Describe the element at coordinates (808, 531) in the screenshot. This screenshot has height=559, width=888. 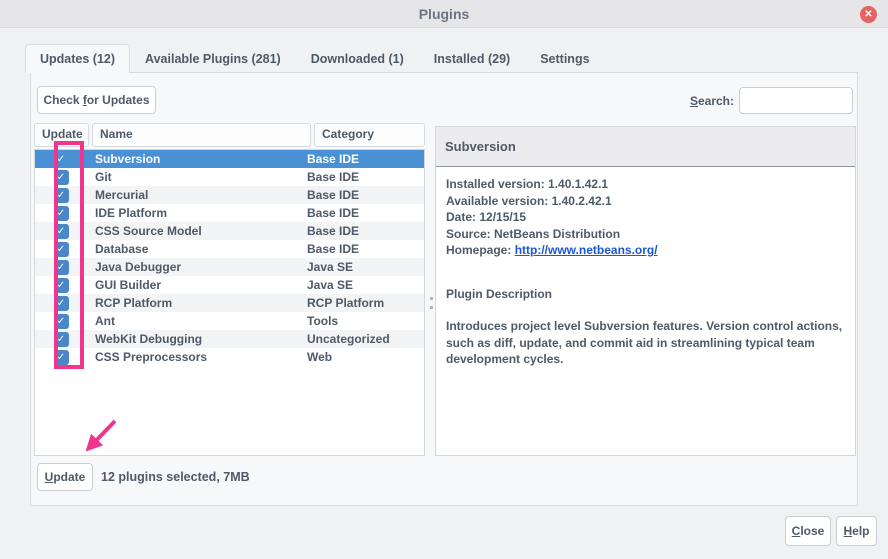
I see `close-button: Close` at that location.